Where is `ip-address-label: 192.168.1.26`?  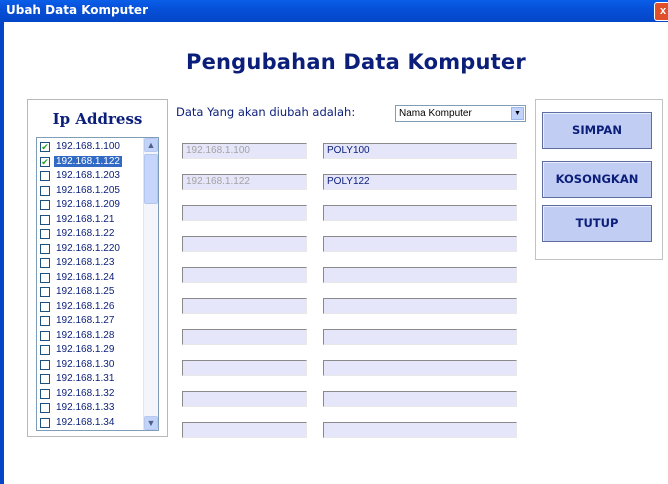 ip-address-label: 192.168.1.26 is located at coordinates (85, 306).